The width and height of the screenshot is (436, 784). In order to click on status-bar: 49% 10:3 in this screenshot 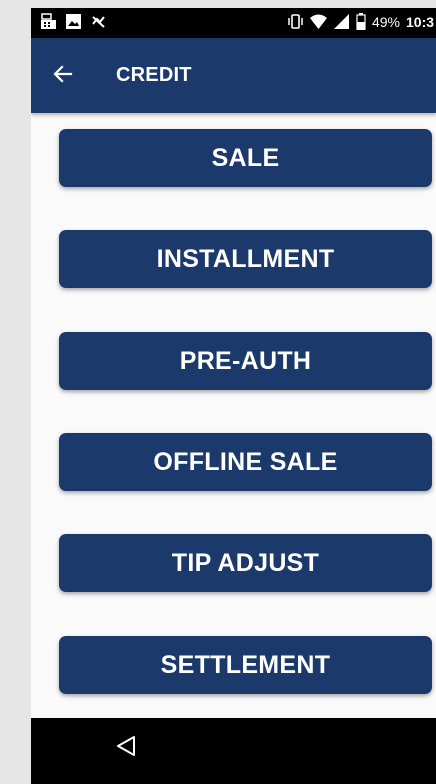, I will do `click(233, 23)`.